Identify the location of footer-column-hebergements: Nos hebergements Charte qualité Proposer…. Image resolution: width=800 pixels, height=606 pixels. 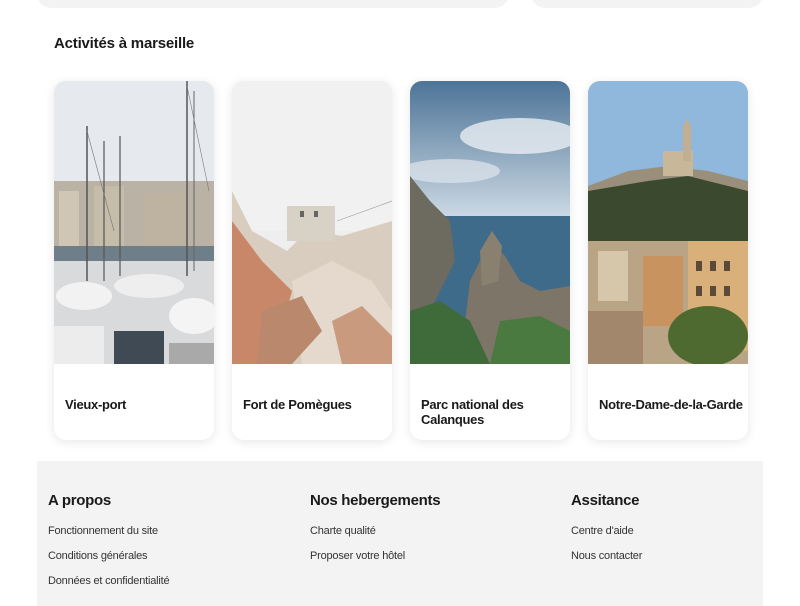
(375, 533).